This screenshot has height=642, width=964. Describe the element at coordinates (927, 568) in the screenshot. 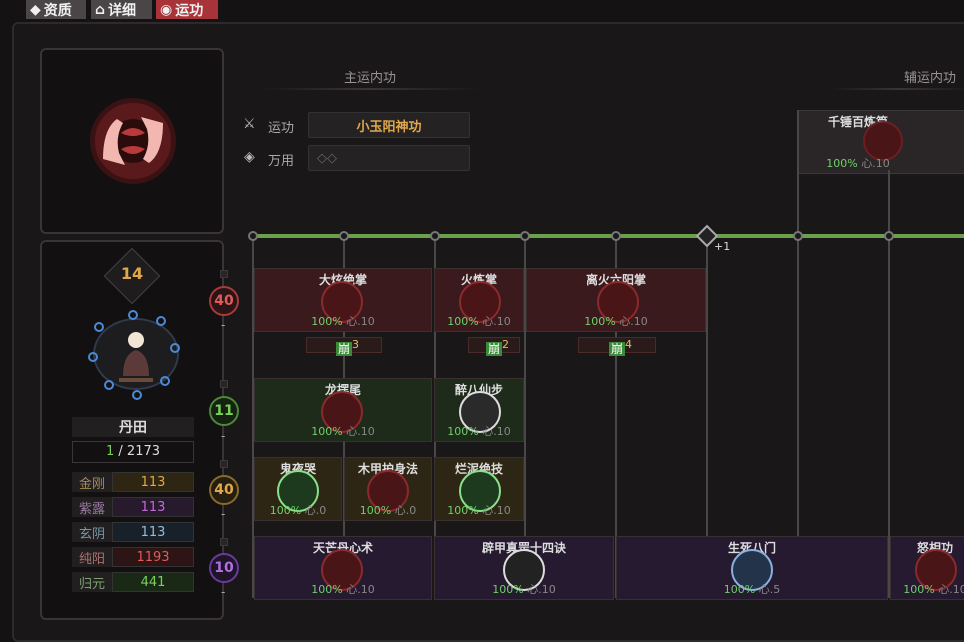

I see `skill-card: 怒相功 100% 心.10` at that location.